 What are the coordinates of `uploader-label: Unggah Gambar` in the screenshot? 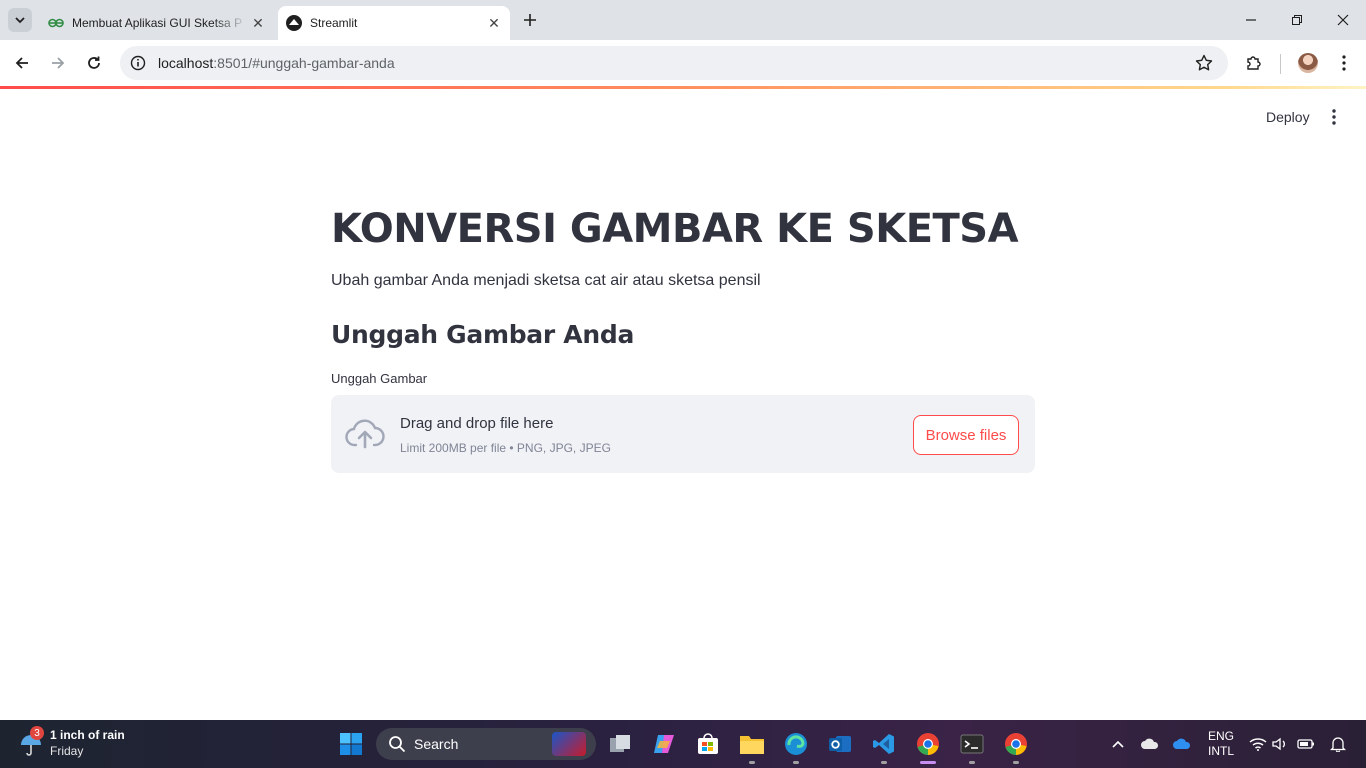 It's located at (379, 378).